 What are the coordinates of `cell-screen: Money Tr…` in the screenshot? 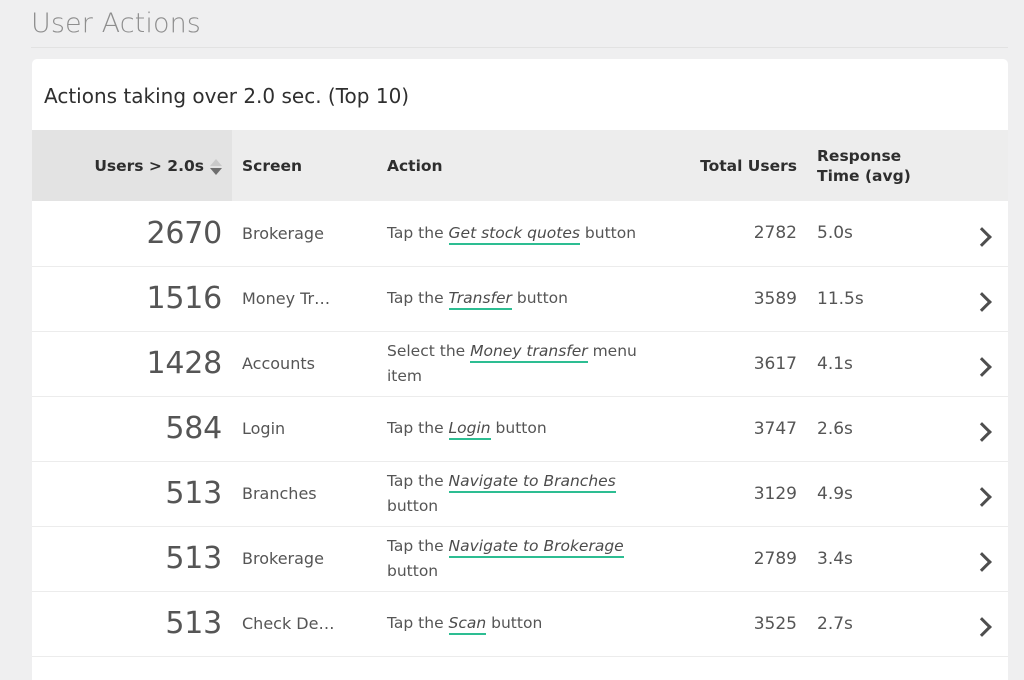 It's located at (304, 298).